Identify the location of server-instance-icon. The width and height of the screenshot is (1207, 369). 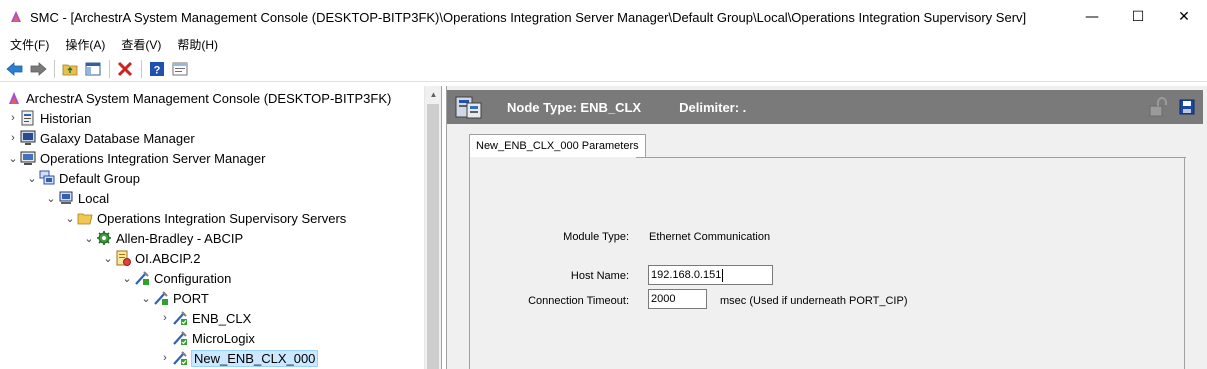
(123, 258).